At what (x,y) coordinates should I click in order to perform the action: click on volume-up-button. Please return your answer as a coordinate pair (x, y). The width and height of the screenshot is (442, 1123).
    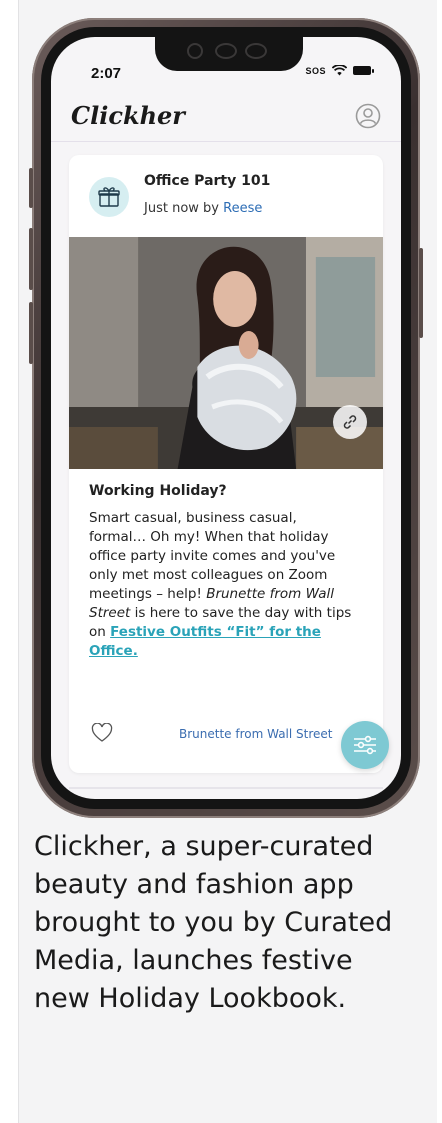
    Looking at the image, I should click on (31, 259).